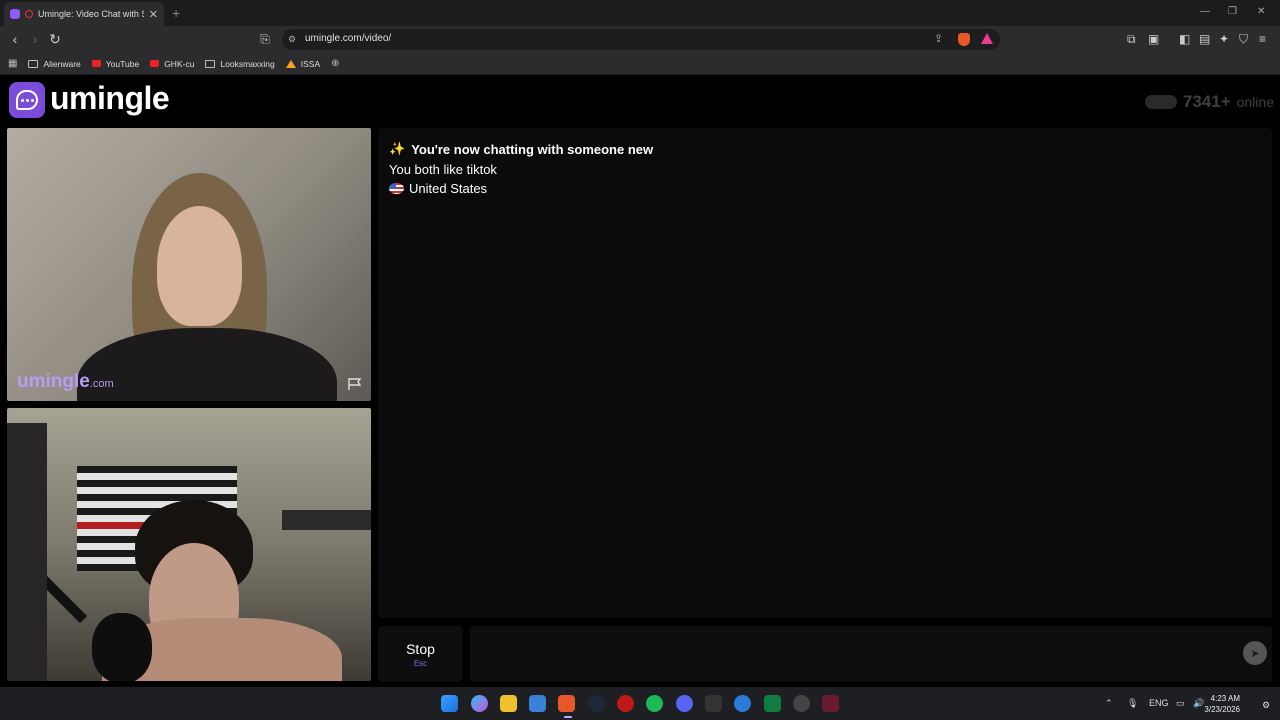 The width and height of the screenshot is (1280, 720). Describe the element at coordinates (29, 14) in the screenshot. I see `recording-icon` at that location.